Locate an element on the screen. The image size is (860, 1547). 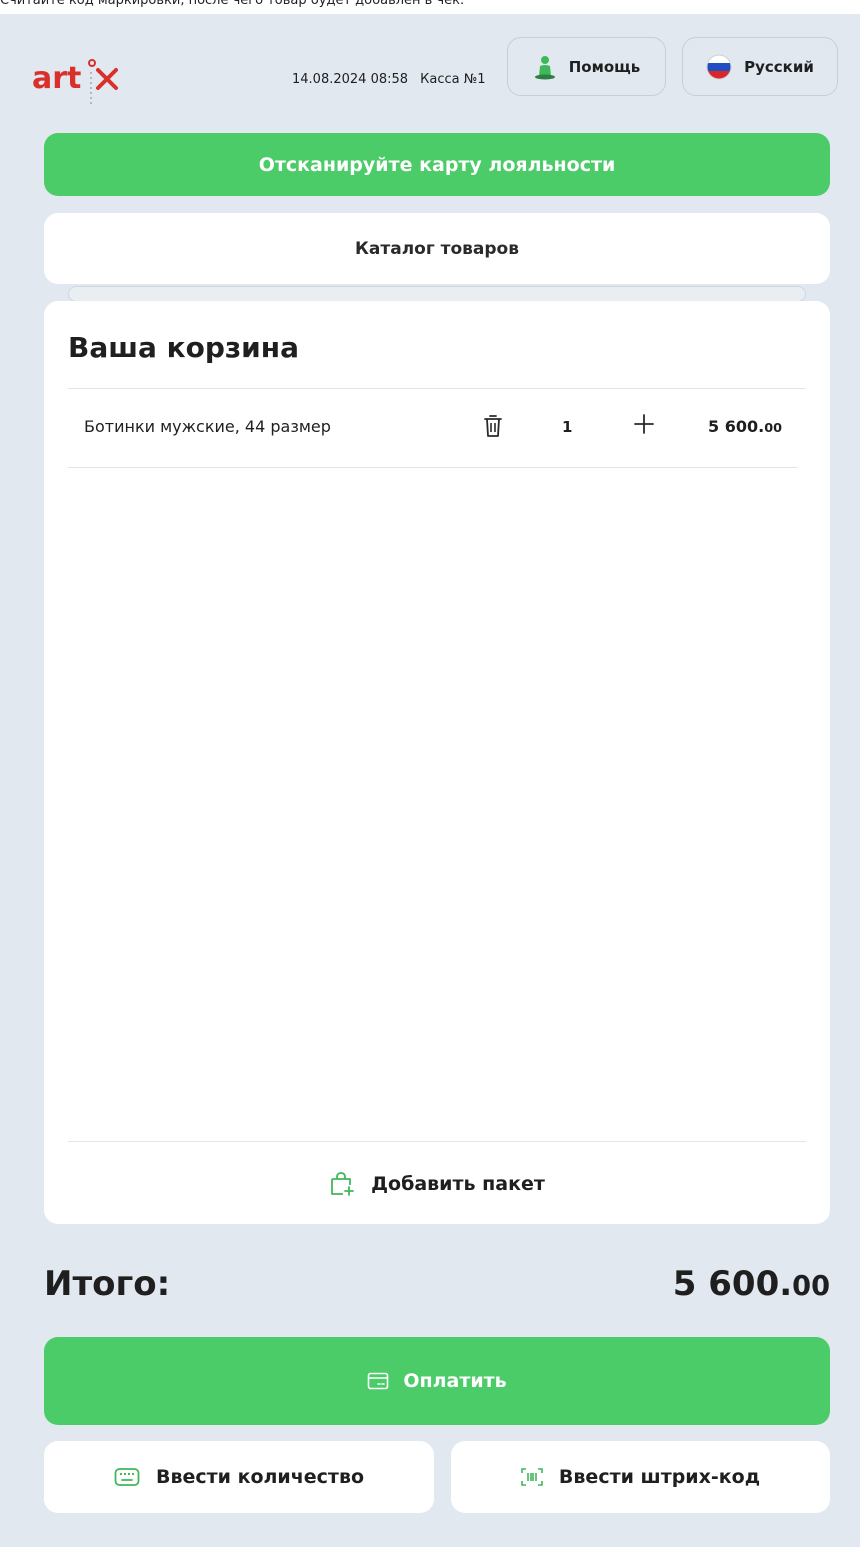
pay-label: Оплатить is located at coordinates (455, 1381).